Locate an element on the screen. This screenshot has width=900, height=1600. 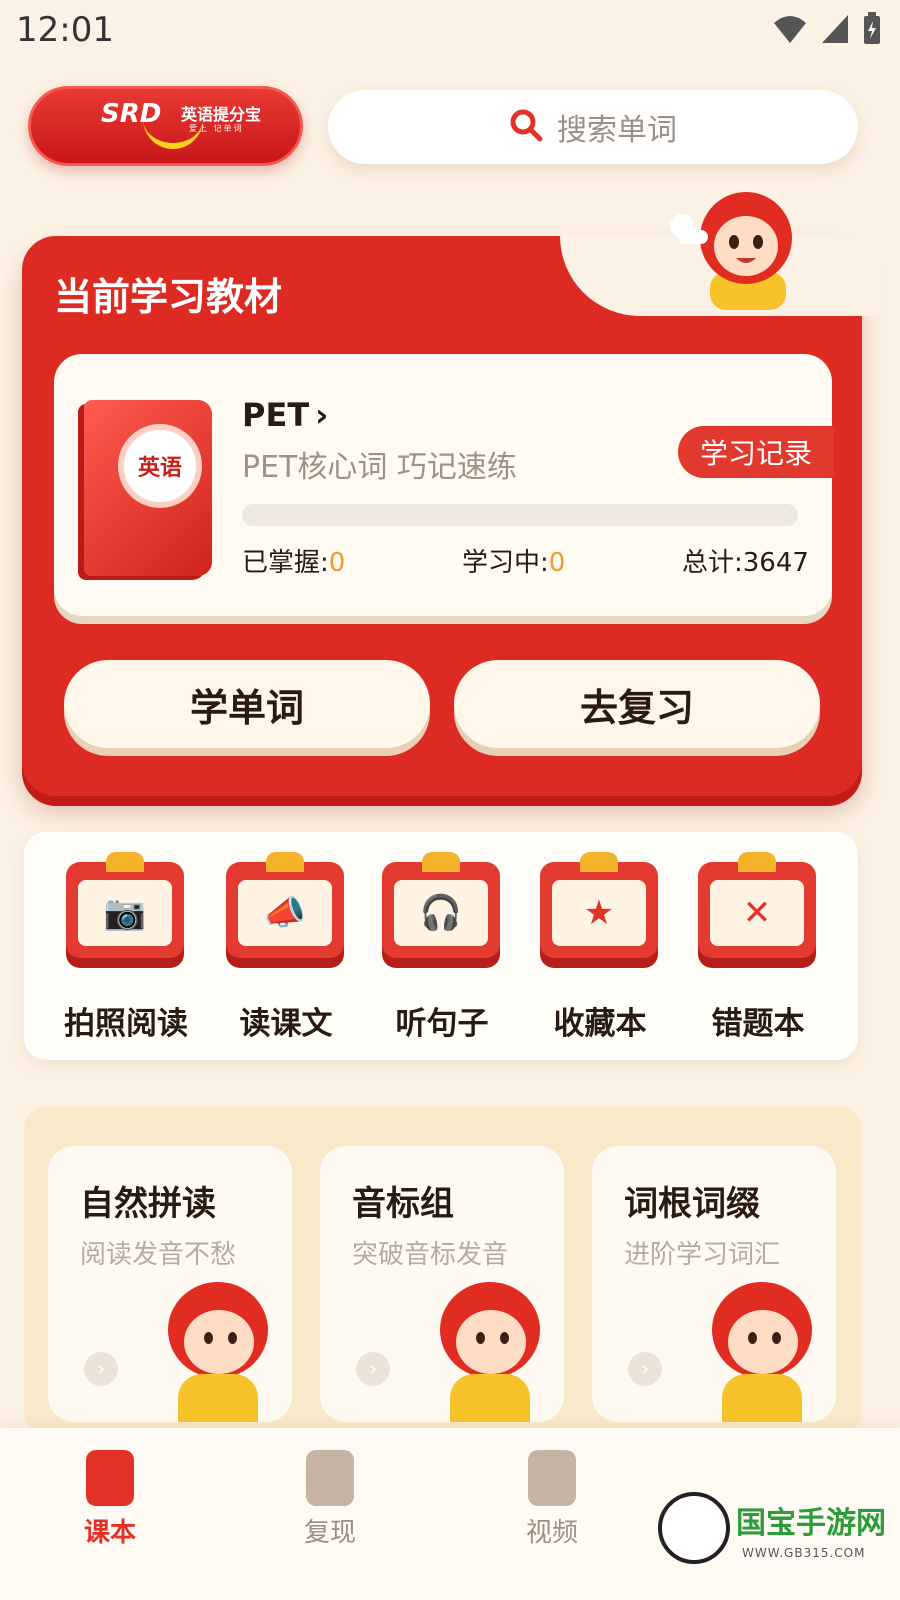
logo-title: 英语提分宝 is located at coordinates (221, 114).